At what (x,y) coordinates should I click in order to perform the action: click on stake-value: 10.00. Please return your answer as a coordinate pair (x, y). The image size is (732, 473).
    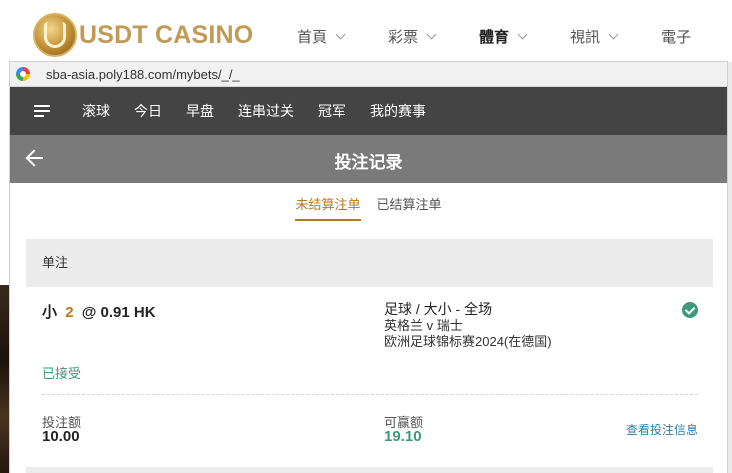
    Looking at the image, I should click on (61, 436).